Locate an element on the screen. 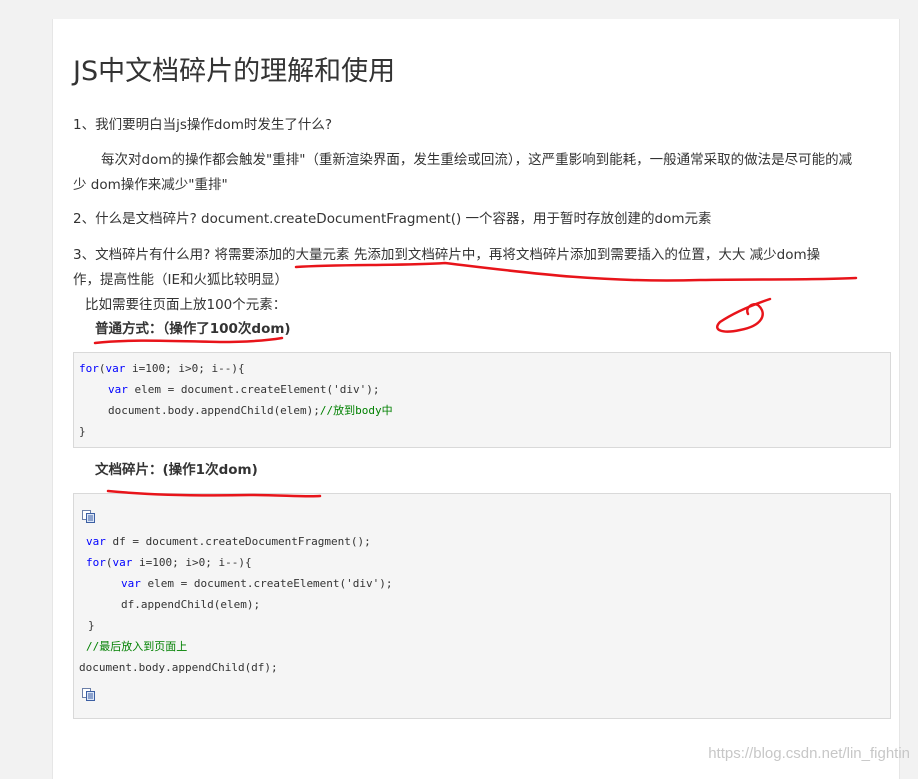 This screenshot has width=918, height=779. page-title: JS中文档碎片的理解和使用 is located at coordinates (234, 71).